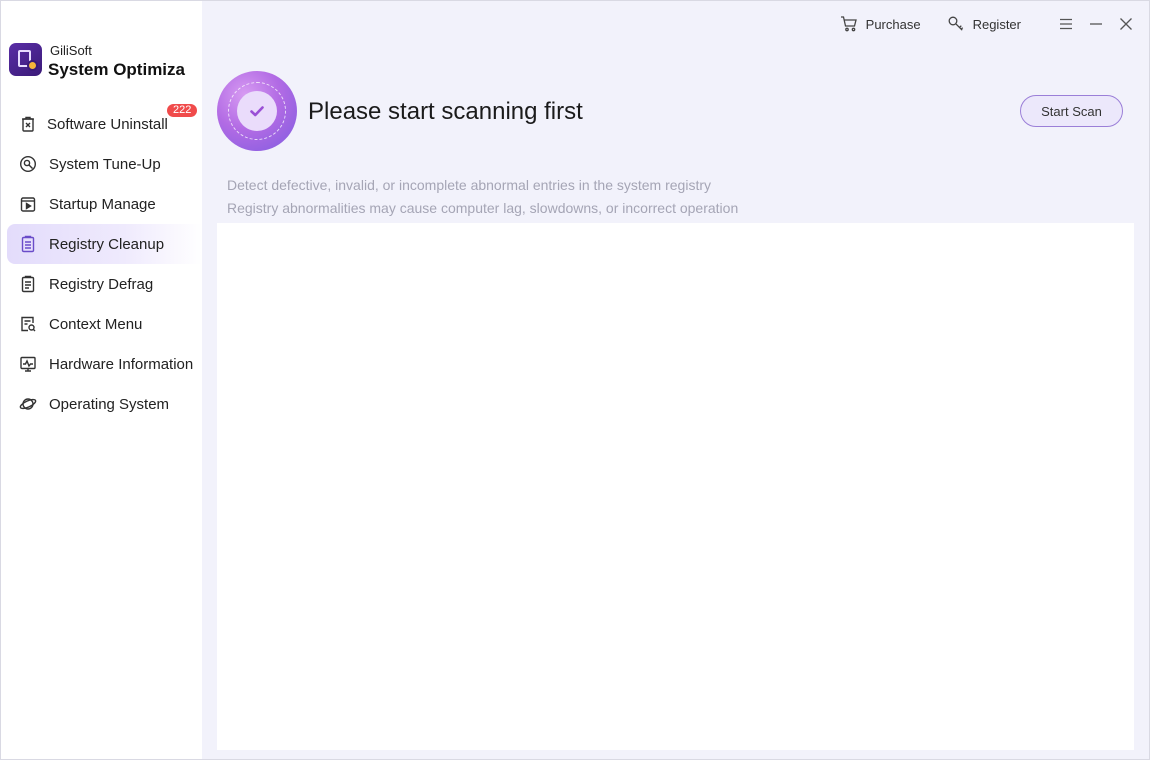  Describe the element at coordinates (71, 50) in the screenshot. I see `brand-company: GiliSoft` at that location.